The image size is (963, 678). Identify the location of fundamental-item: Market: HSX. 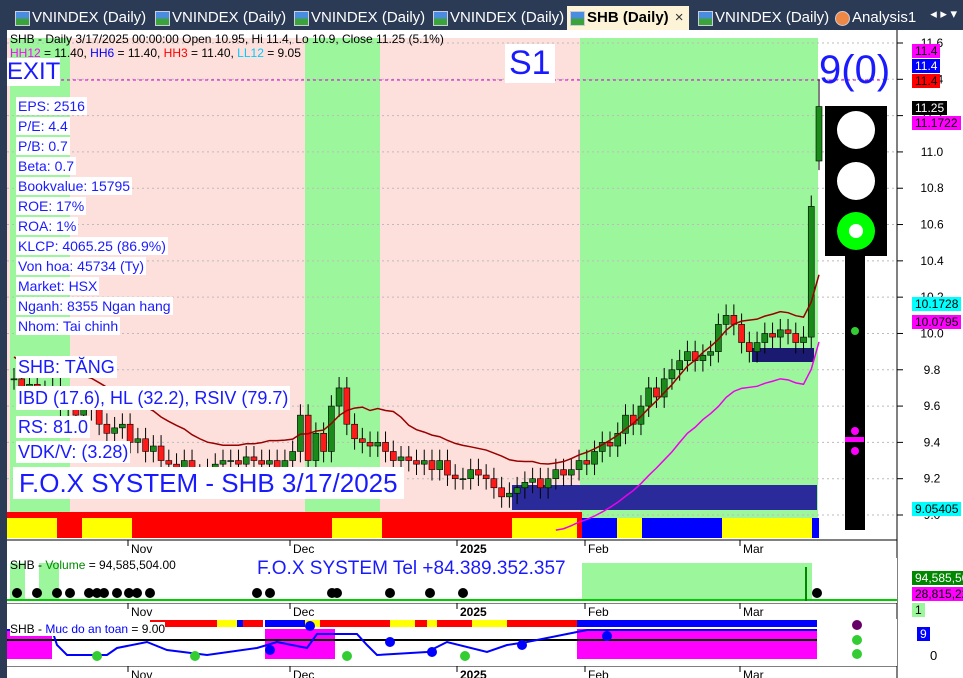
(58, 286).